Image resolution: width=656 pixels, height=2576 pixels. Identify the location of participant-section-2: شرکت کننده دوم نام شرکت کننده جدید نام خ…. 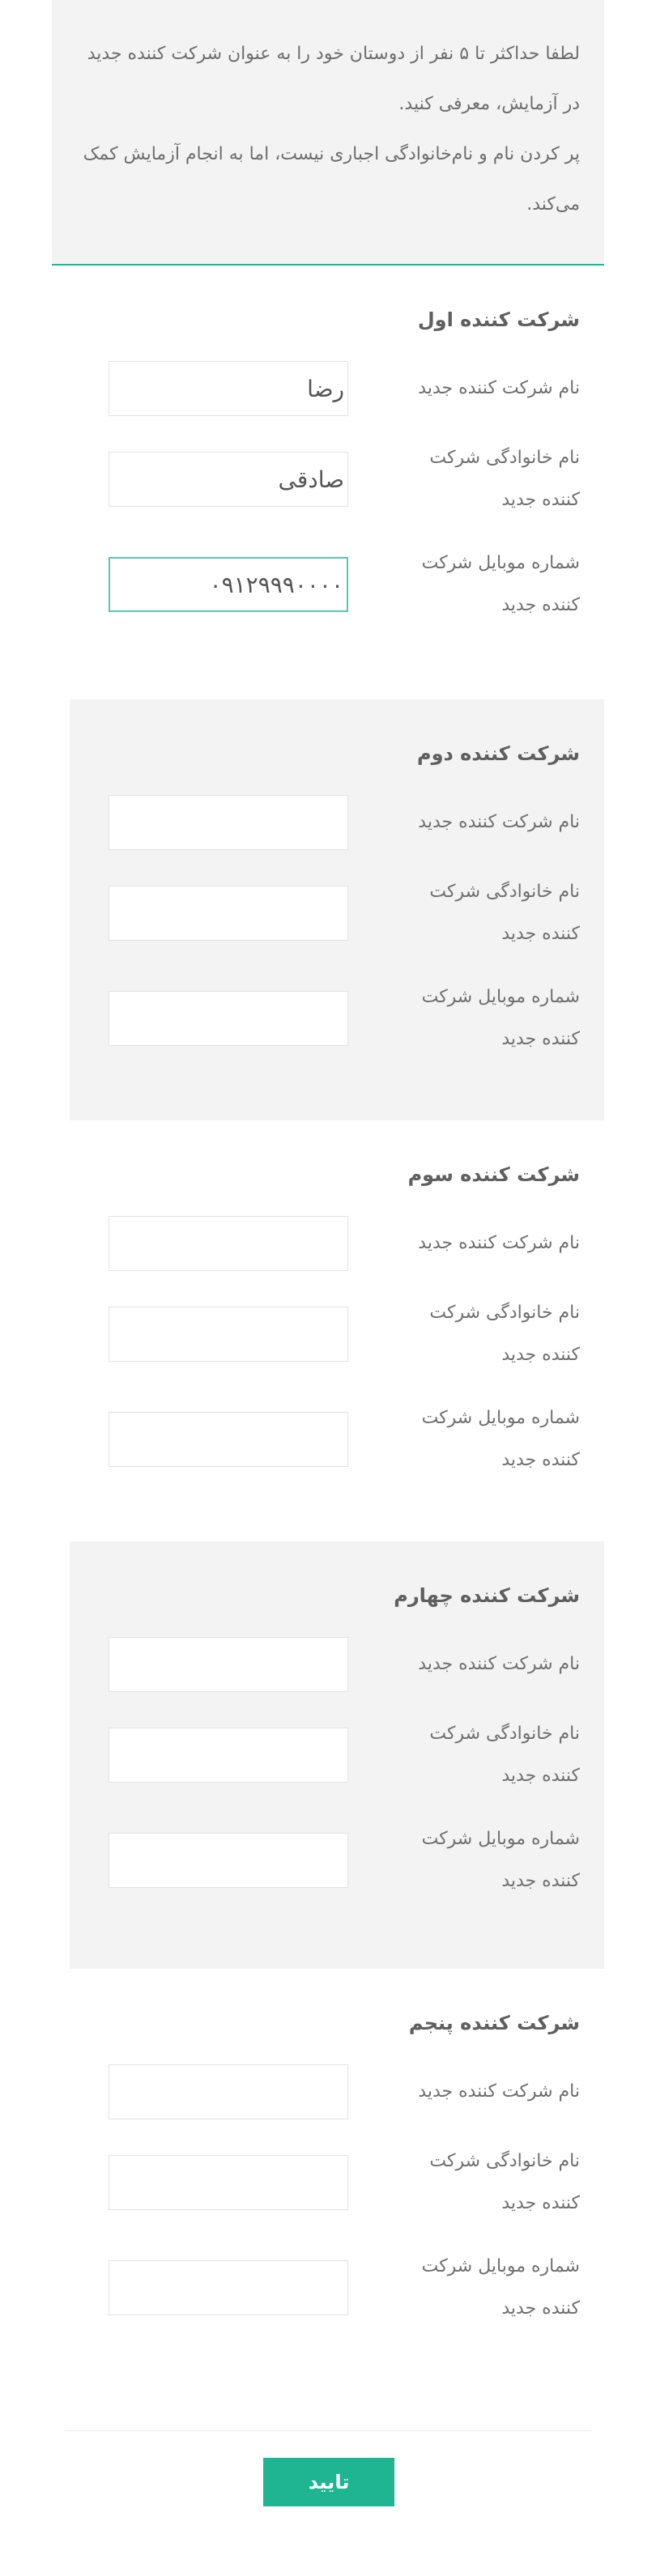
(337, 910).